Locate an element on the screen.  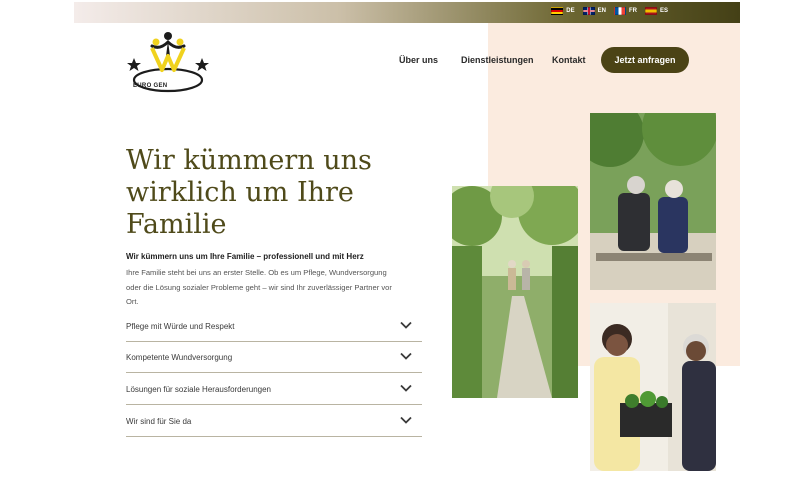
nav-link-services: Dienstleistungen is located at coordinates (497, 60).